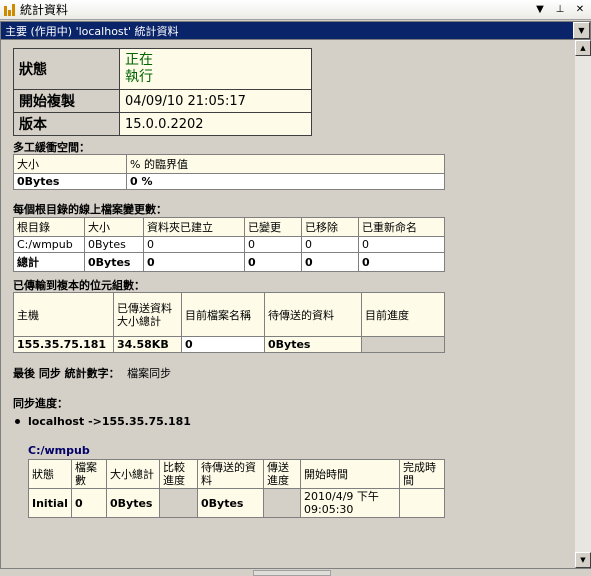 The width and height of the screenshot is (591, 576). Describe the element at coordinates (560, 10) in the screenshot. I see `pin-icon: ⊥` at that location.